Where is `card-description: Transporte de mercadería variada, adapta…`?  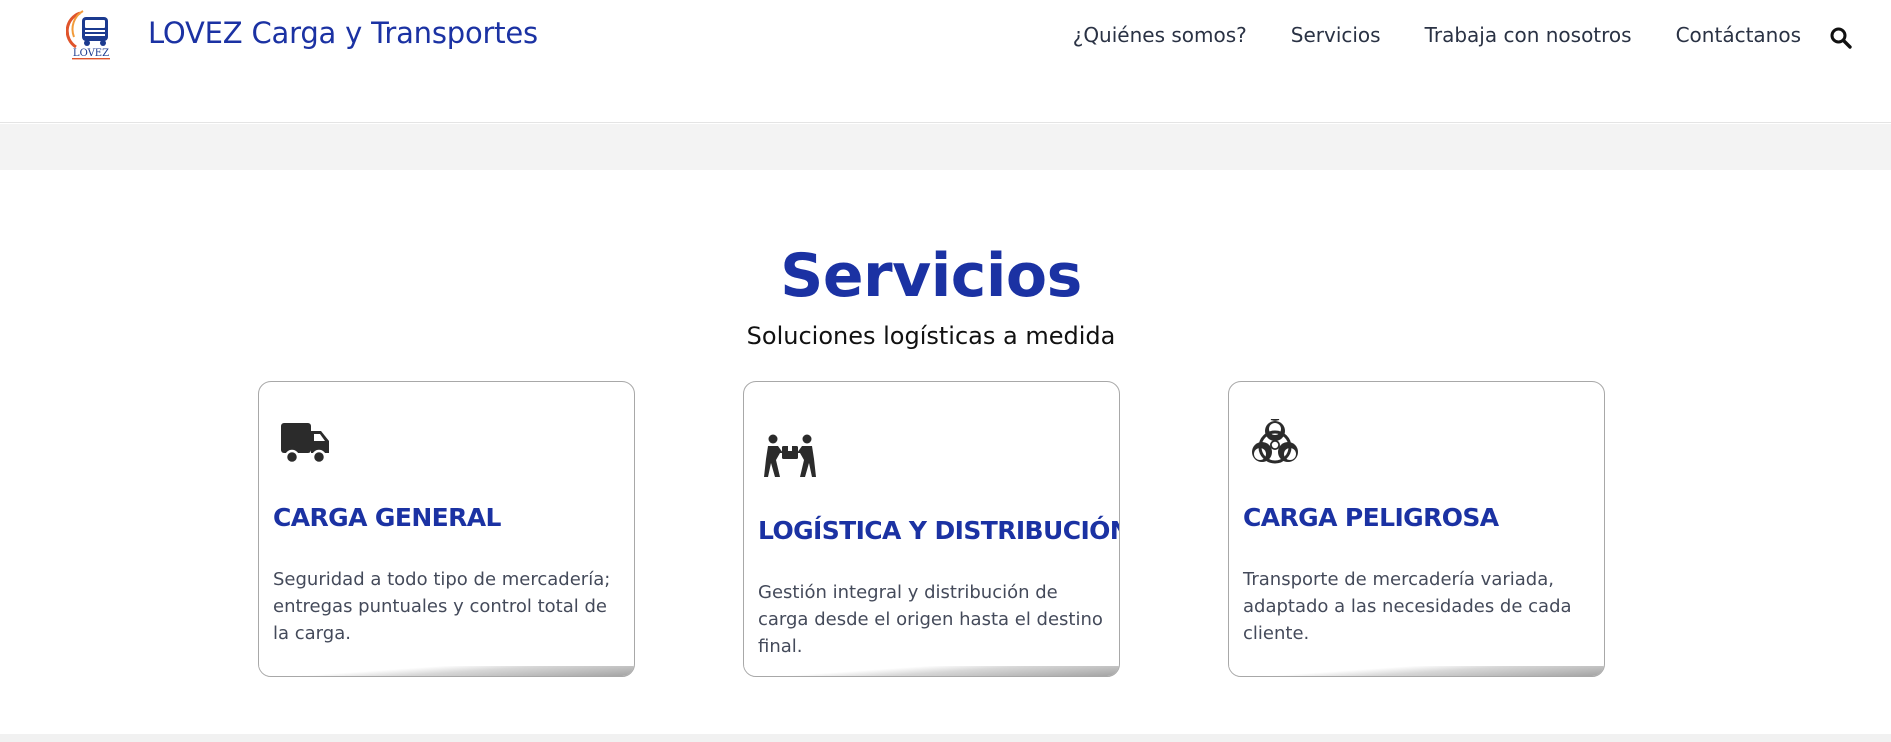
card-description: Transporte de mercadería variada, adapta… is located at coordinates (1407, 606).